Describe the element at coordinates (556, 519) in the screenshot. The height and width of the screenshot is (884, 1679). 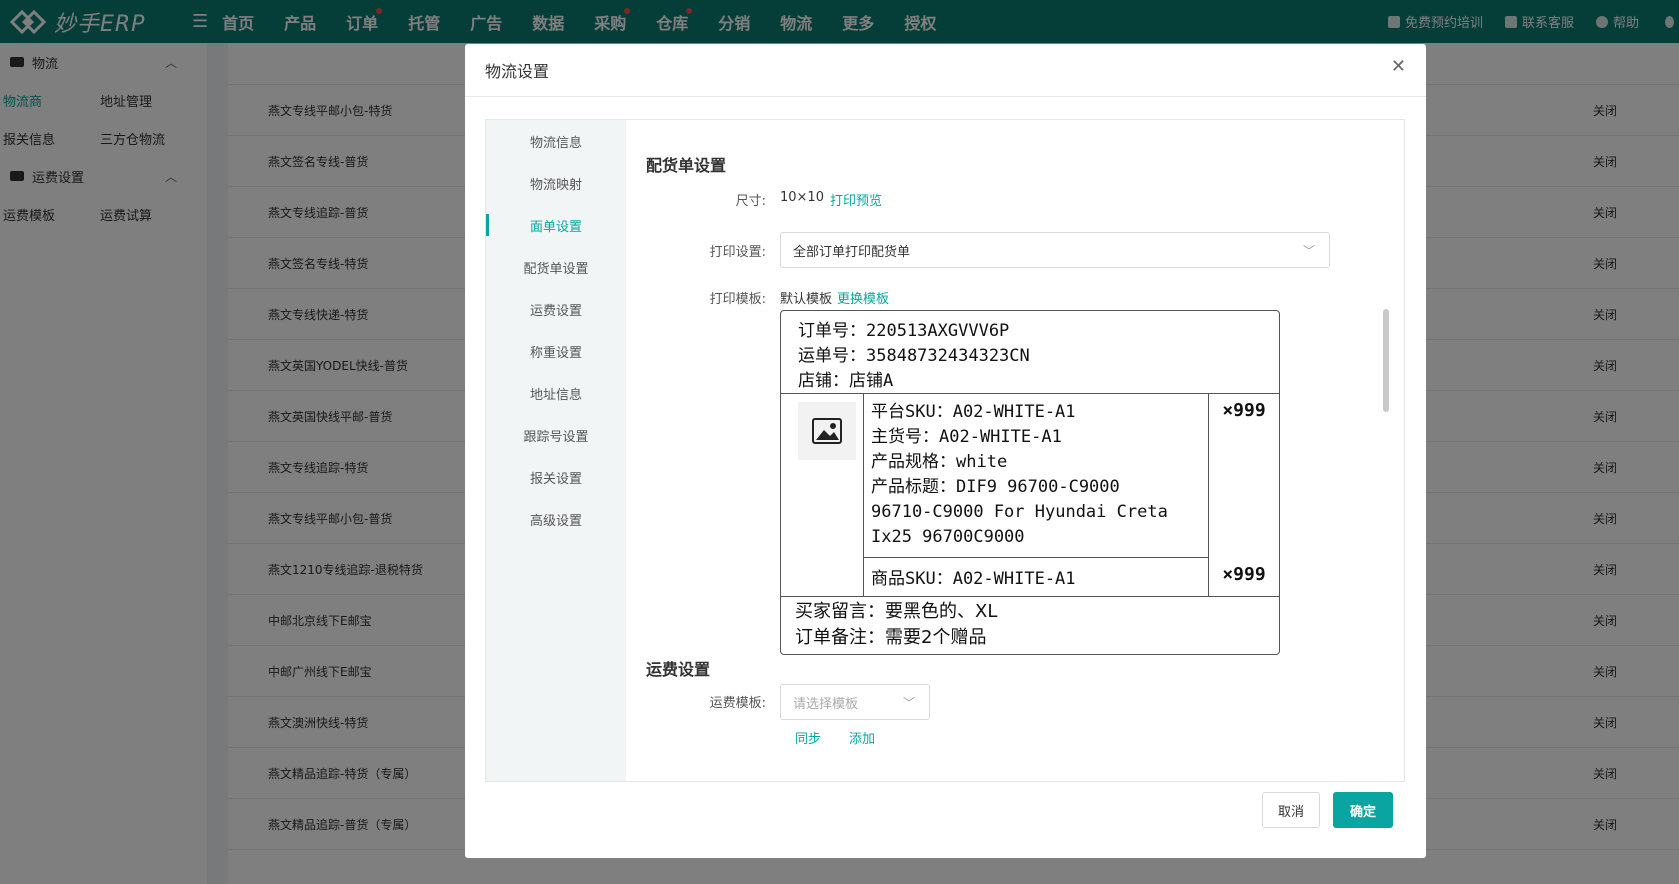
I see `tab-item: 高级设置` at that location.